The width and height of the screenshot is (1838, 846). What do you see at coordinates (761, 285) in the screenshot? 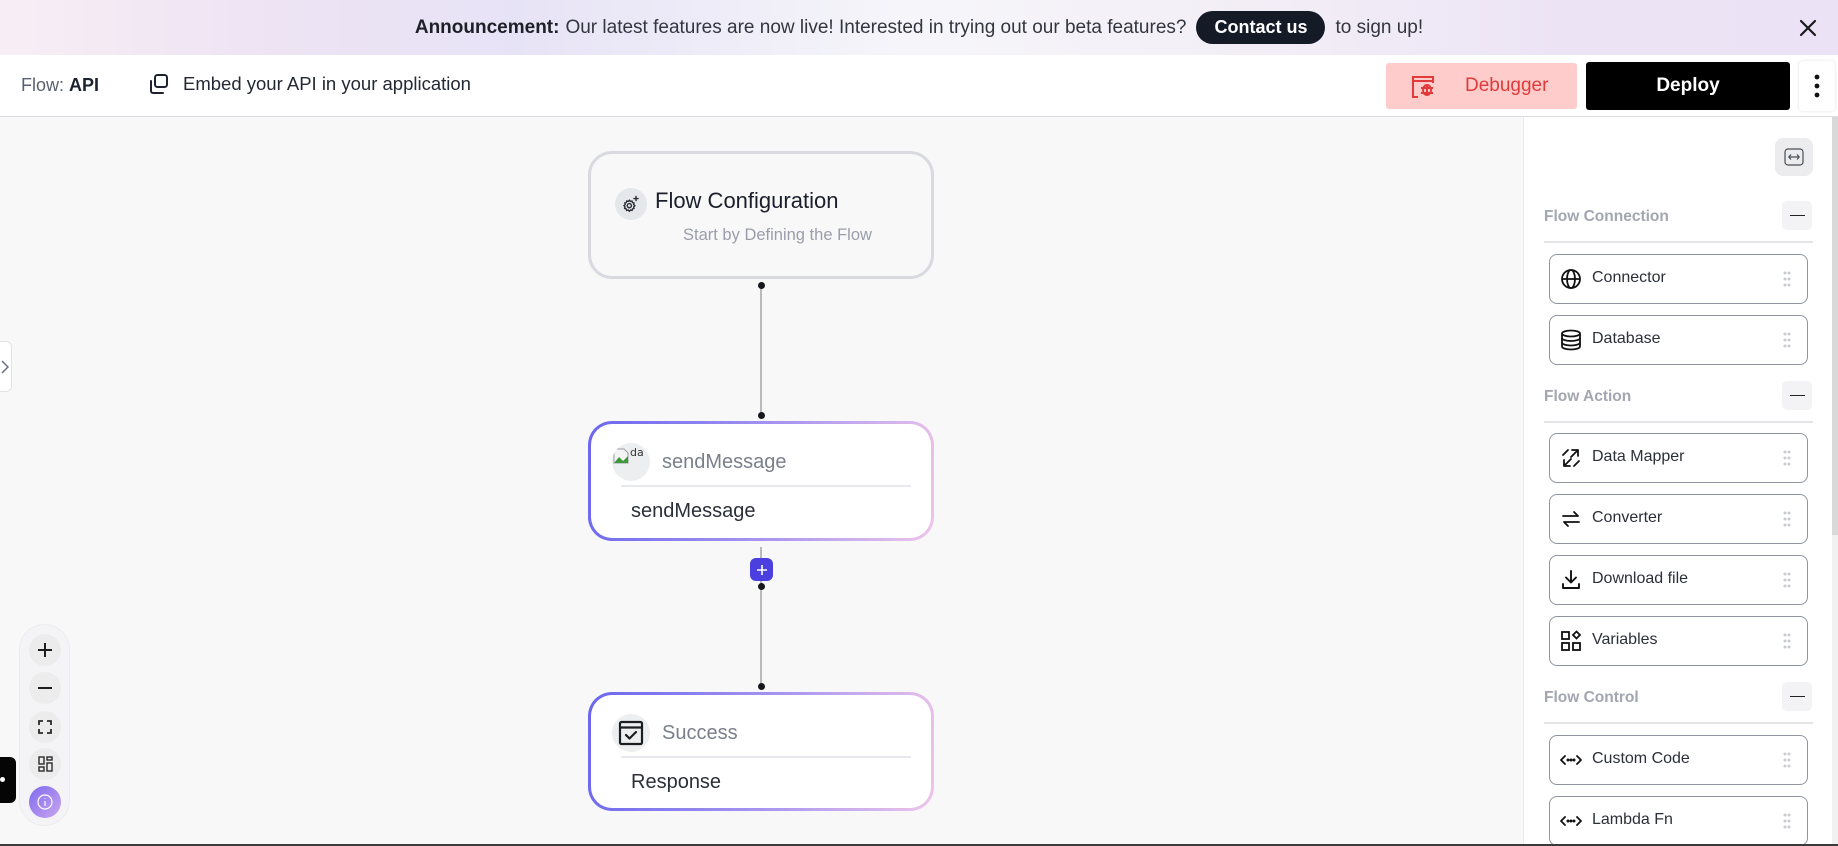
I see `handle-config-bottom` at bounding box center [761, 285].